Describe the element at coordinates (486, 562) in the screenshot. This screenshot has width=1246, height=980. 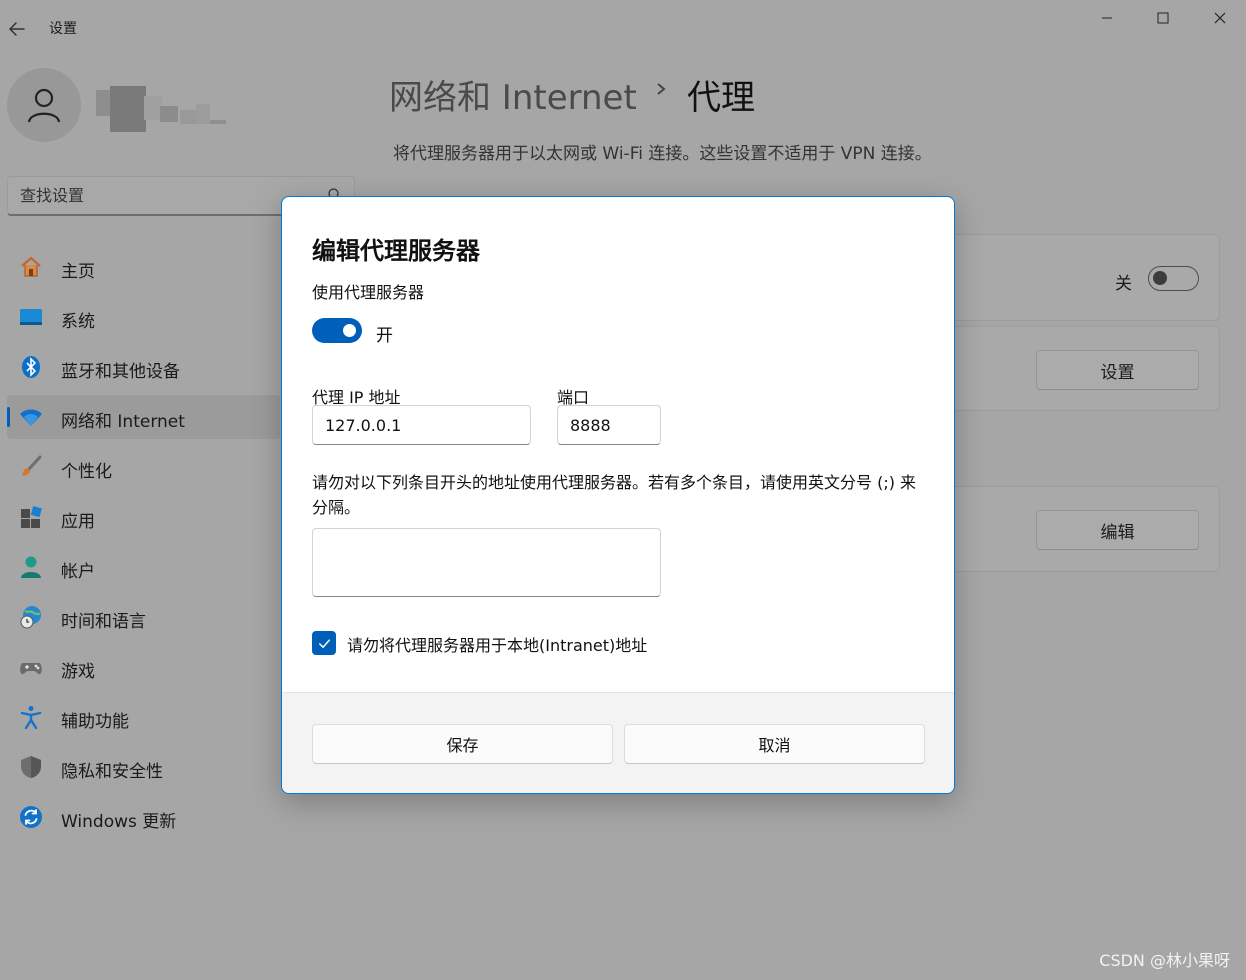
I see `exceptions-input` at that location.